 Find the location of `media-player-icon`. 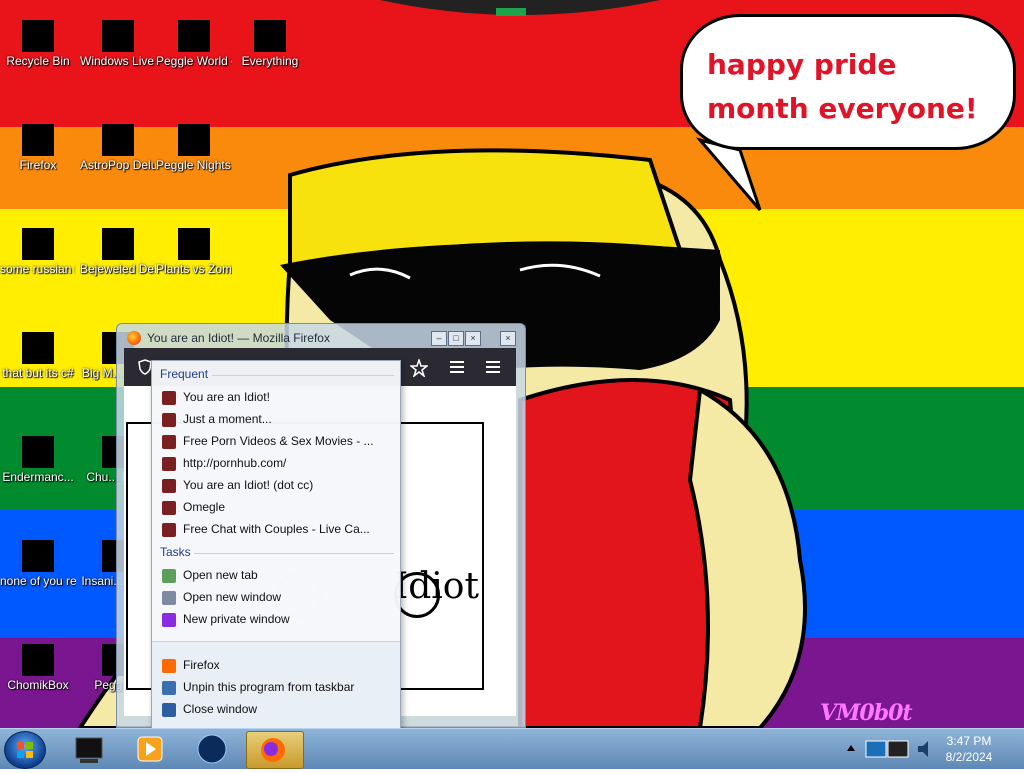

media-player-icon is located at coordinates (150, 749).